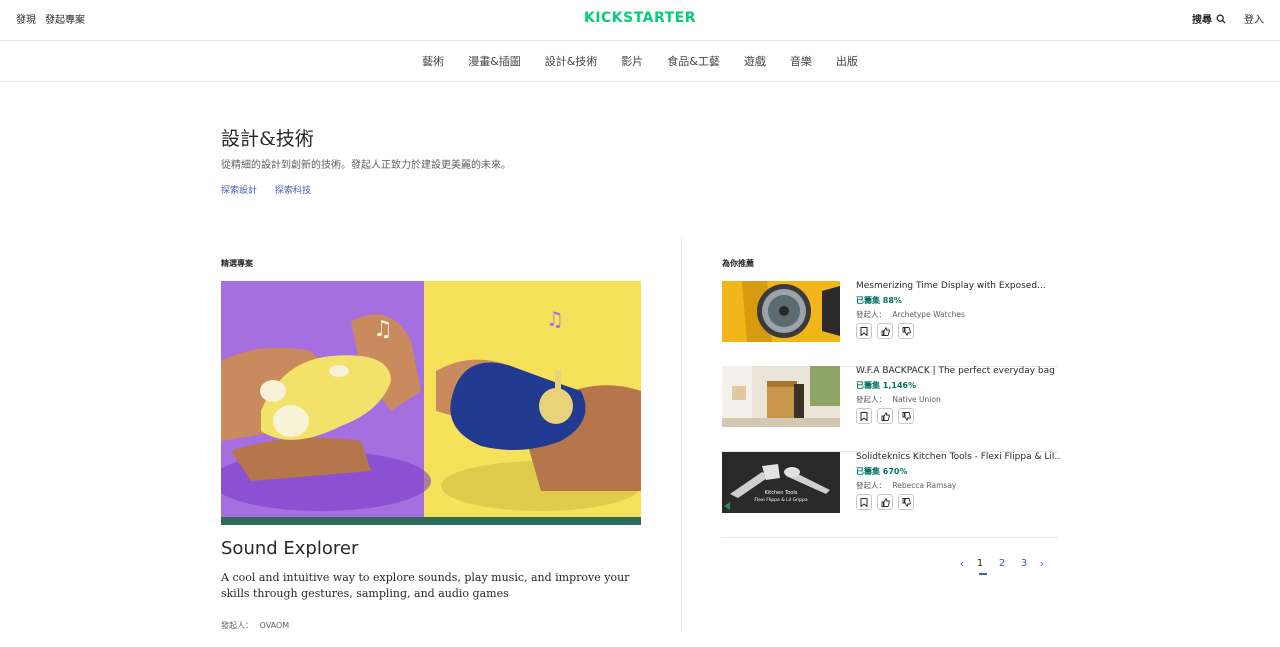  Describe the element at coordinates (681, 434) in the screenshot. I see `column-divider` at that location.